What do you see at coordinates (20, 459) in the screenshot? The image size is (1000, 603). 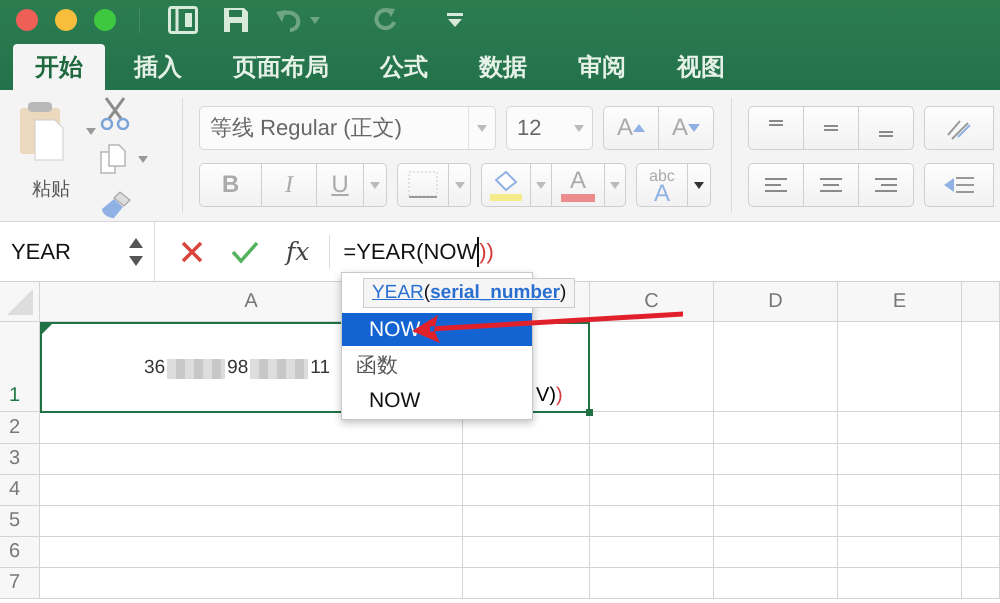 I see `row-header: 3` at bounding box center [20, 459].